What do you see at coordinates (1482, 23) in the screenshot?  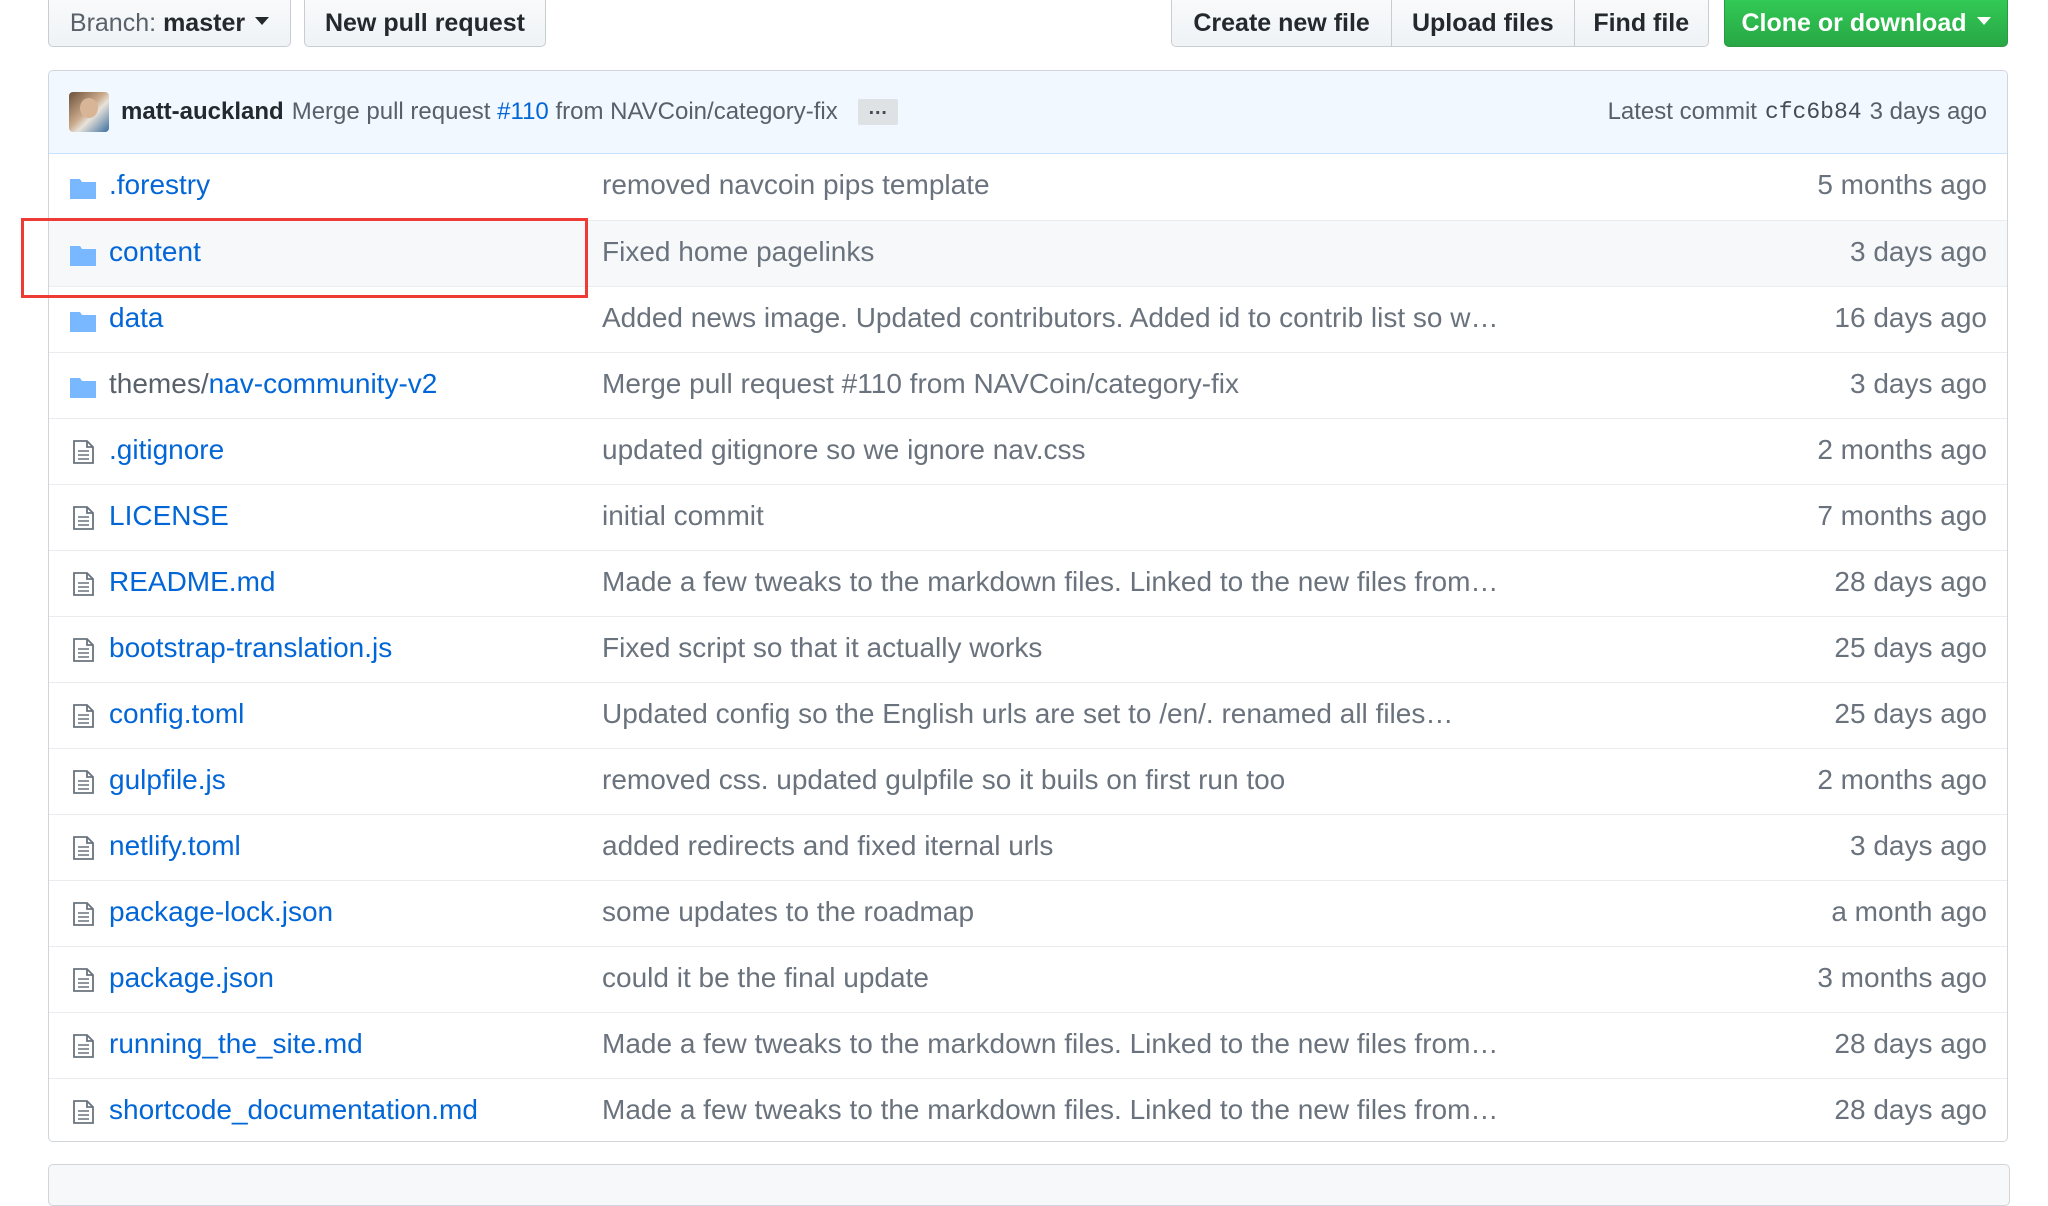 I see `upload-files-button: Upload files` at bounding box center [1482, 23].